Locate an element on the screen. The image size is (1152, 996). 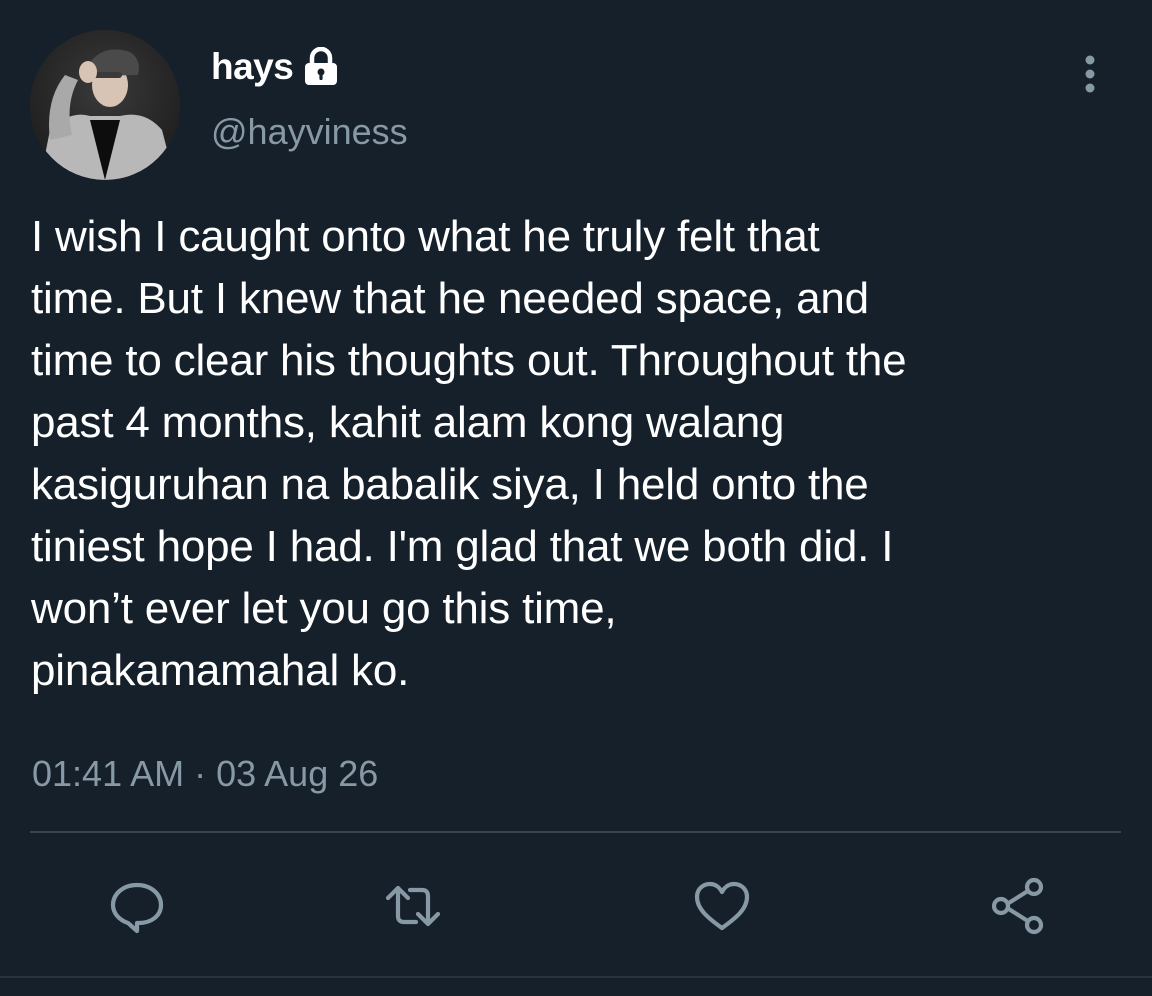
heart-icon is located at coordinates (722, 906).